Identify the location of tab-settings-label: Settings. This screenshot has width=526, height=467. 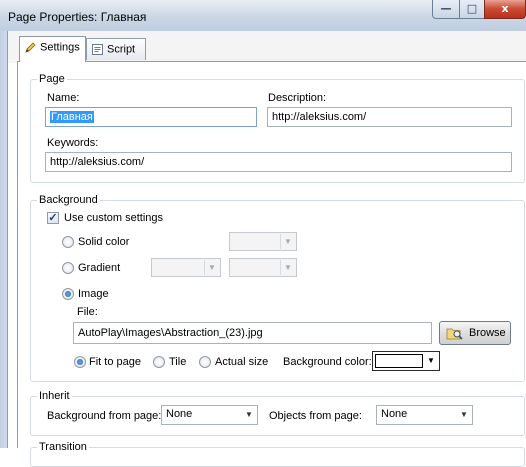
(60, 47).